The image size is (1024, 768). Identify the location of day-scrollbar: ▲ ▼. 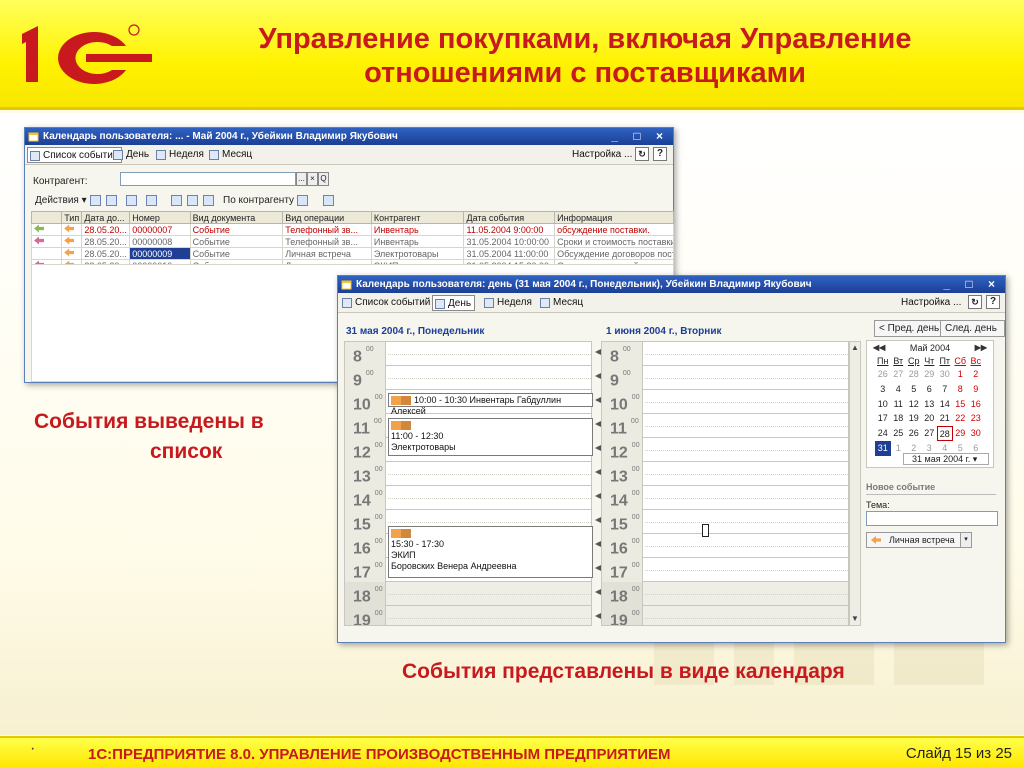
(855, 483).